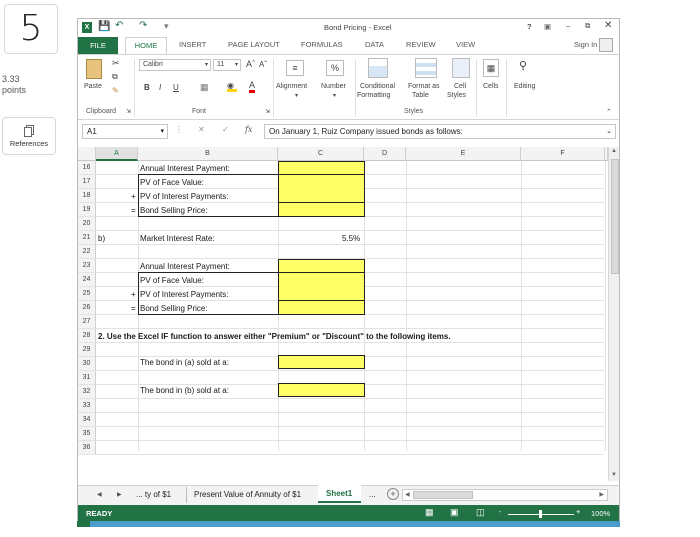 The height and width of the screenshot is (537, 700). I want to click on cells-icon: ▦, so click(491, 68).